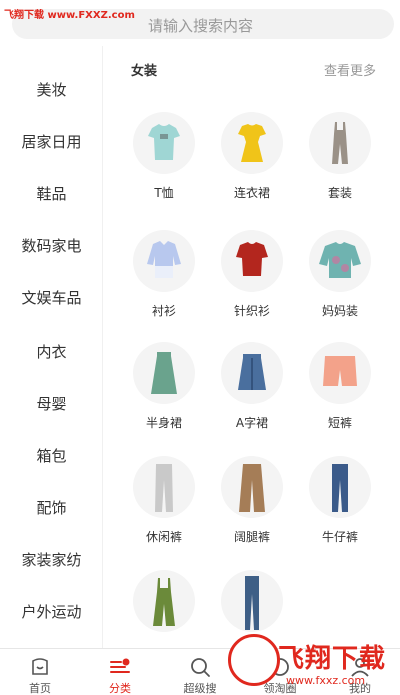  What do you see at coordinates (251, 193) in the screenshot?
I see `category-item-label: 连衣裙` at bounding box center [251, 193].